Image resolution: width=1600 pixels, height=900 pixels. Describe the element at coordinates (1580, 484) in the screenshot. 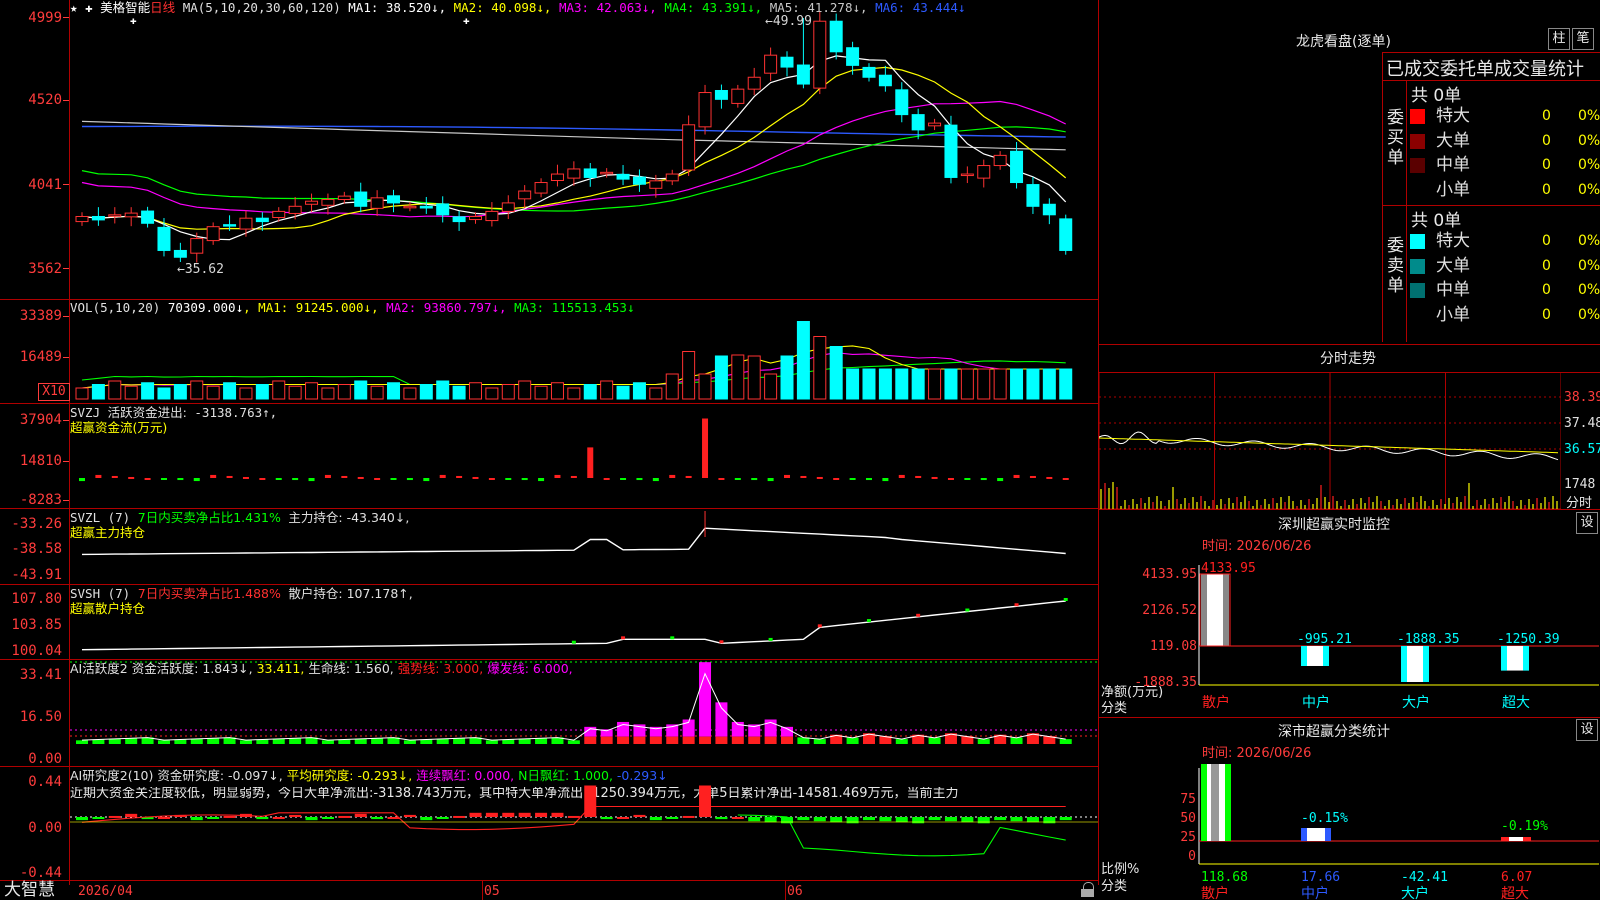

I see `intraday-vol-label: 1748` at that location.